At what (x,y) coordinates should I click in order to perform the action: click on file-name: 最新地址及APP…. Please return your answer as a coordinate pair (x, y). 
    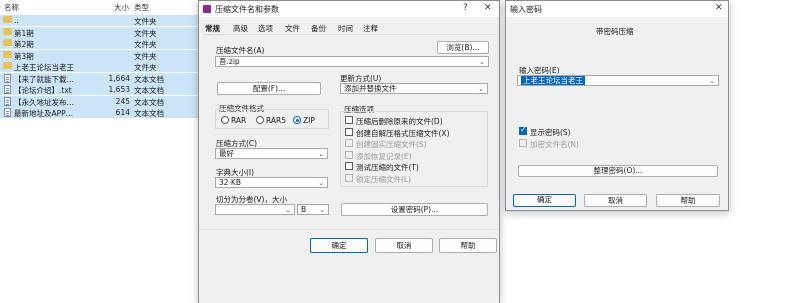
    Looking at the image, I should click on (44, 113).